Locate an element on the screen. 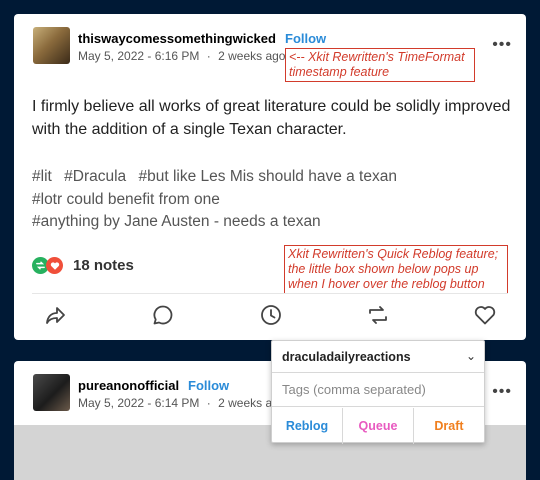 The height and width of the screenshot is (480, 540). chevron-down-icon: ⌄ is located at coordinates (470, 356).